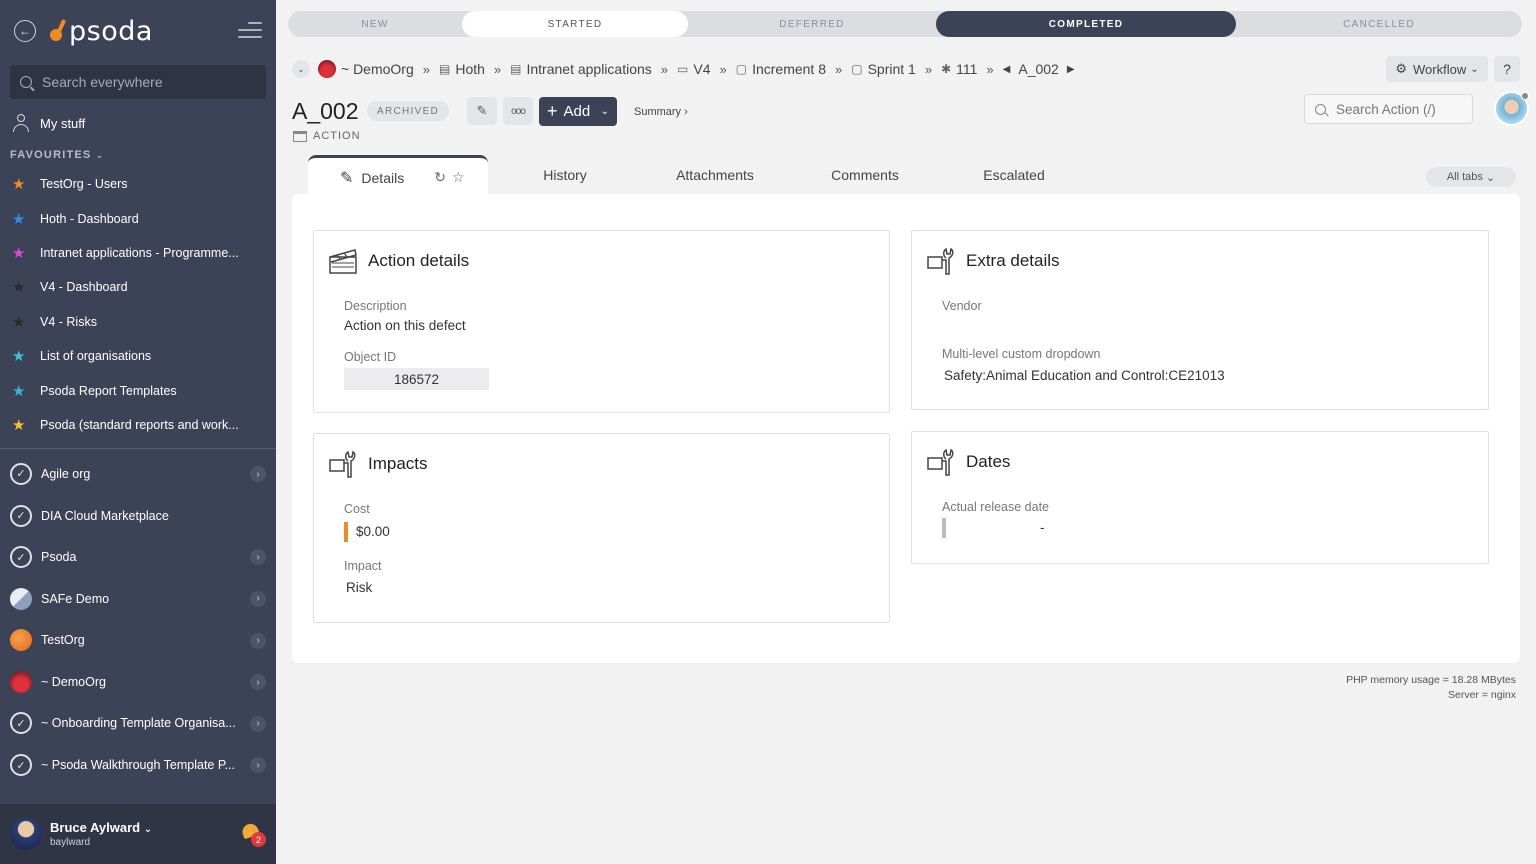  What do you see at coordinates (138, 123) in the screenshot?
I see `my-stuff-link: My stuff` at bounding box center [138, 123].